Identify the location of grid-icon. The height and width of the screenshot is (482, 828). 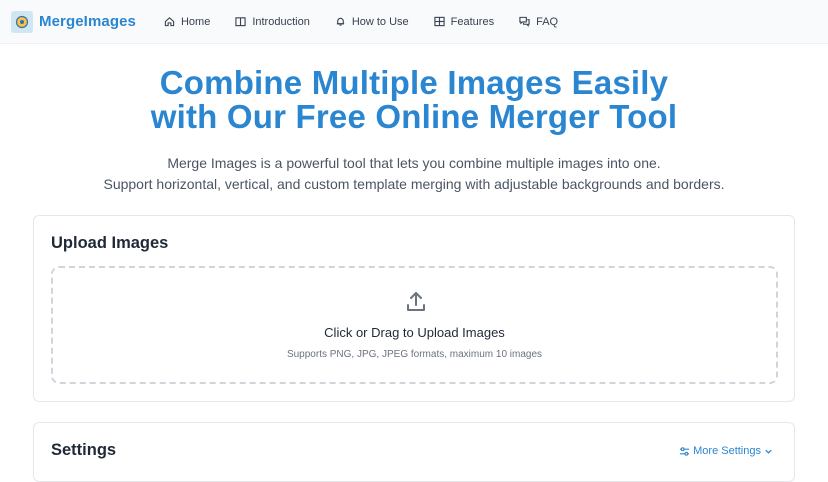
(439, 21).